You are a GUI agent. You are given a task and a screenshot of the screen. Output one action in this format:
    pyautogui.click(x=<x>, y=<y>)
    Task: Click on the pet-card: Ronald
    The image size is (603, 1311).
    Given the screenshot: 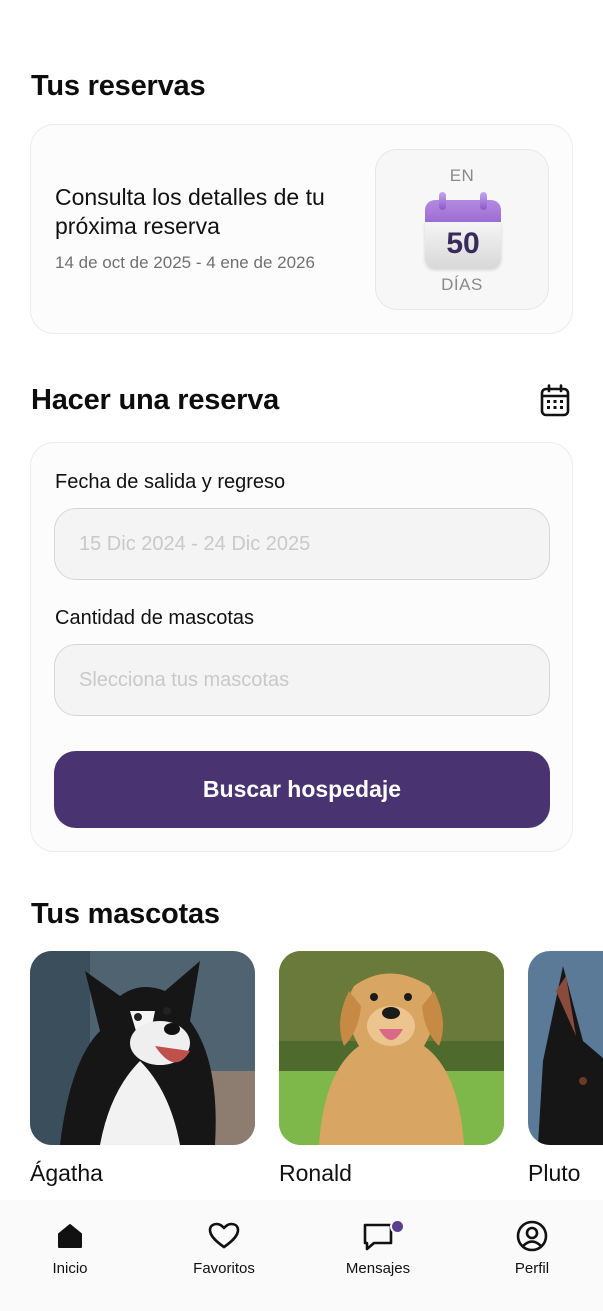 What is the action you would take?
    pyautogui.click(x=391, y=1069)
    